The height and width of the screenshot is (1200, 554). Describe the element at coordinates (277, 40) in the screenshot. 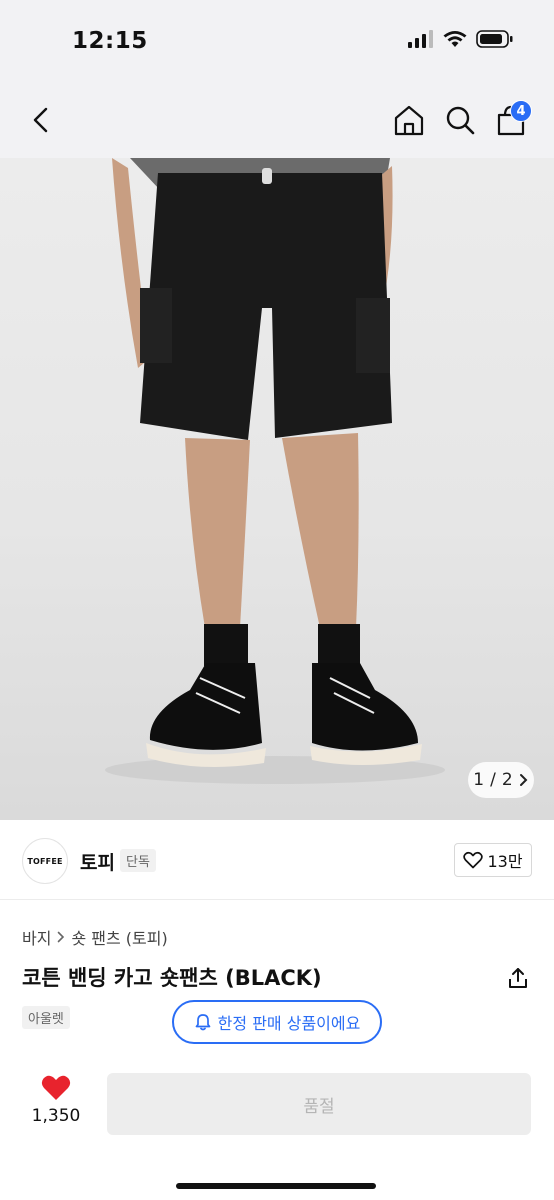

I see `status-bar: 12:15` at that location.